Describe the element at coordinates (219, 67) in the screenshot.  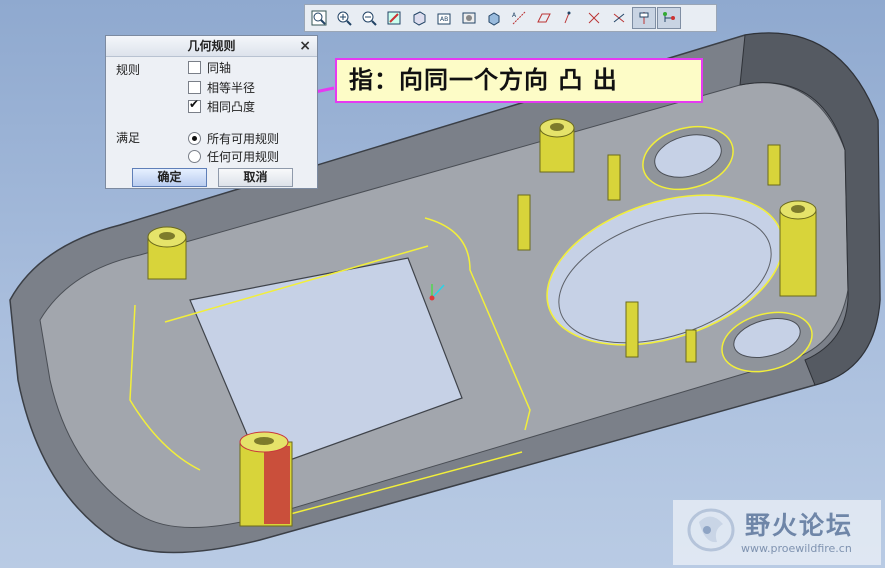
I see `coaxial-label: 同轴` at that location.